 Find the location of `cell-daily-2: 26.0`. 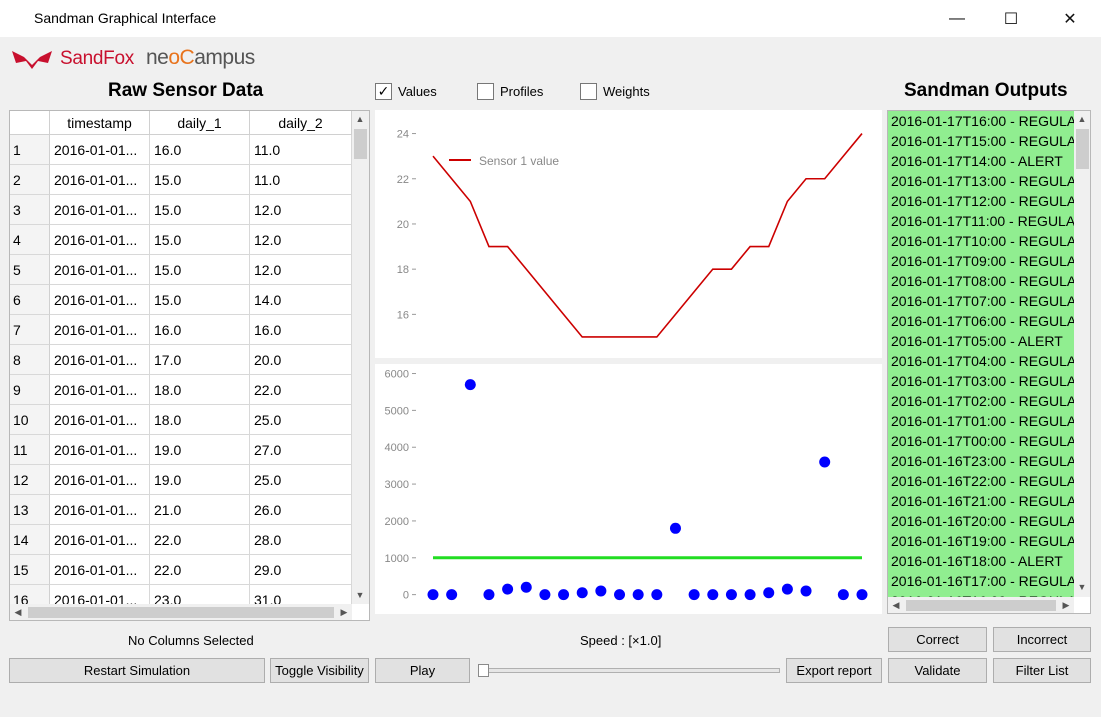

cell-daily-2: 26.0 is located at coordinates (301, 510).